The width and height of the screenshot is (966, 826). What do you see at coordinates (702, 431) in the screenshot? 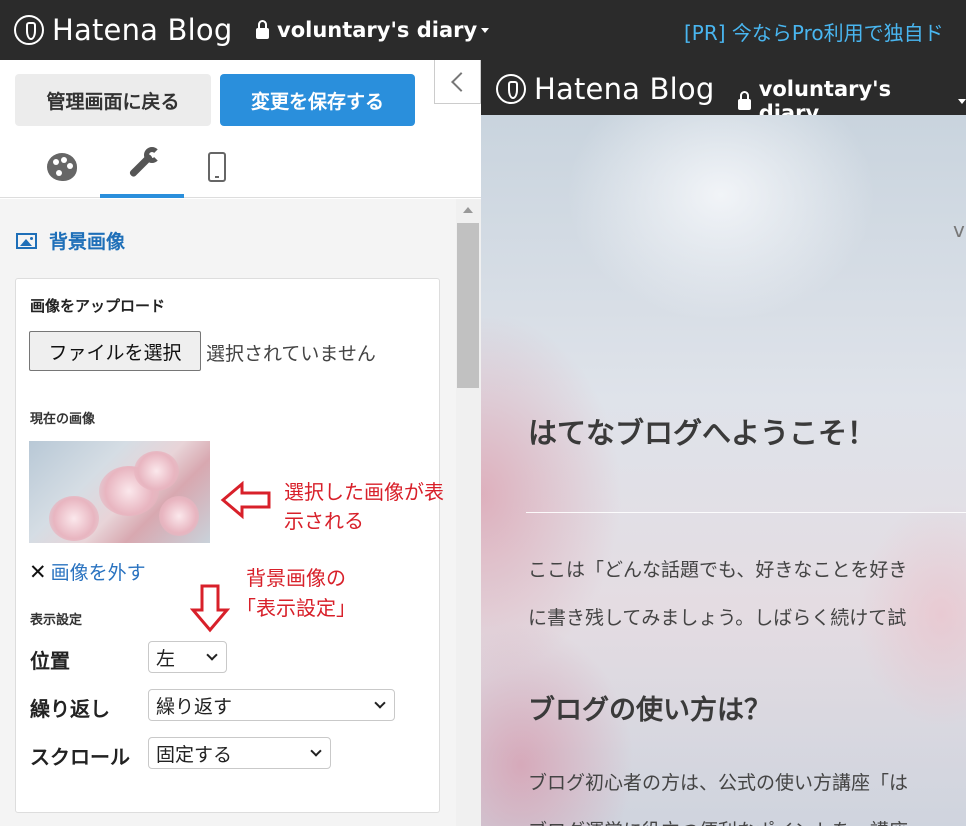
I see `preview-entry-title: はてなブログへようこそ！` at bounding box center [702, 431].